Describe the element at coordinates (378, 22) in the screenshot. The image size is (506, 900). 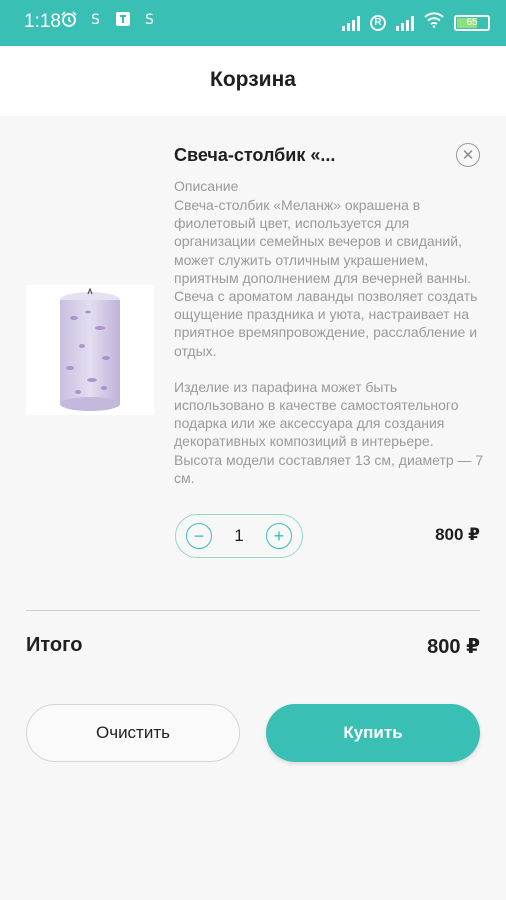
I see `roaming-icon: R` at that location.